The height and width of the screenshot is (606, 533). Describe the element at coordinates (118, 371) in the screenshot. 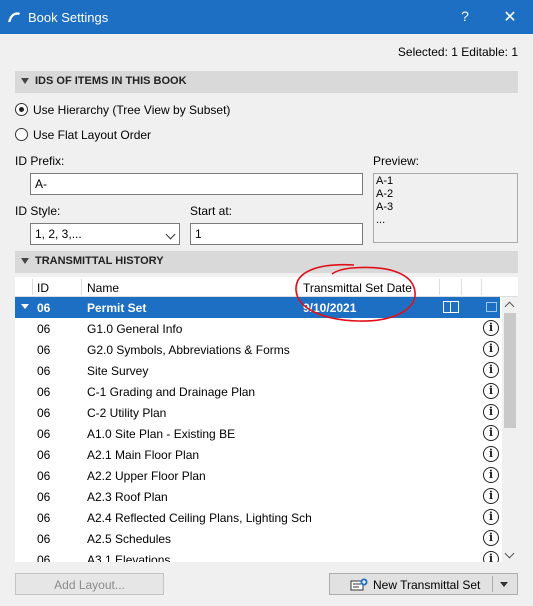

I see `row-name: Site Survey` at that location.